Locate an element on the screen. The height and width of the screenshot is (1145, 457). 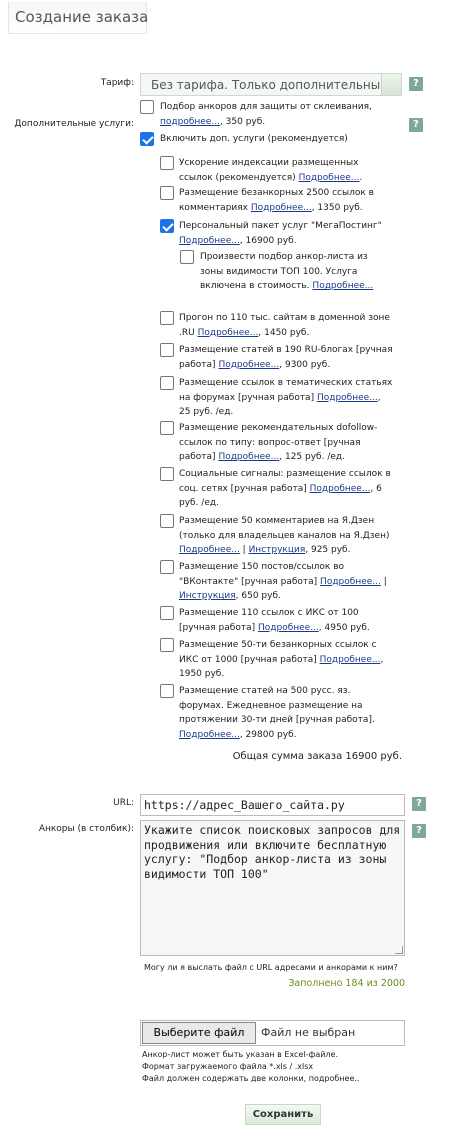
tariff-select: Без тарифа. Только дополнительные услуги is located at coordinates (271, 84).